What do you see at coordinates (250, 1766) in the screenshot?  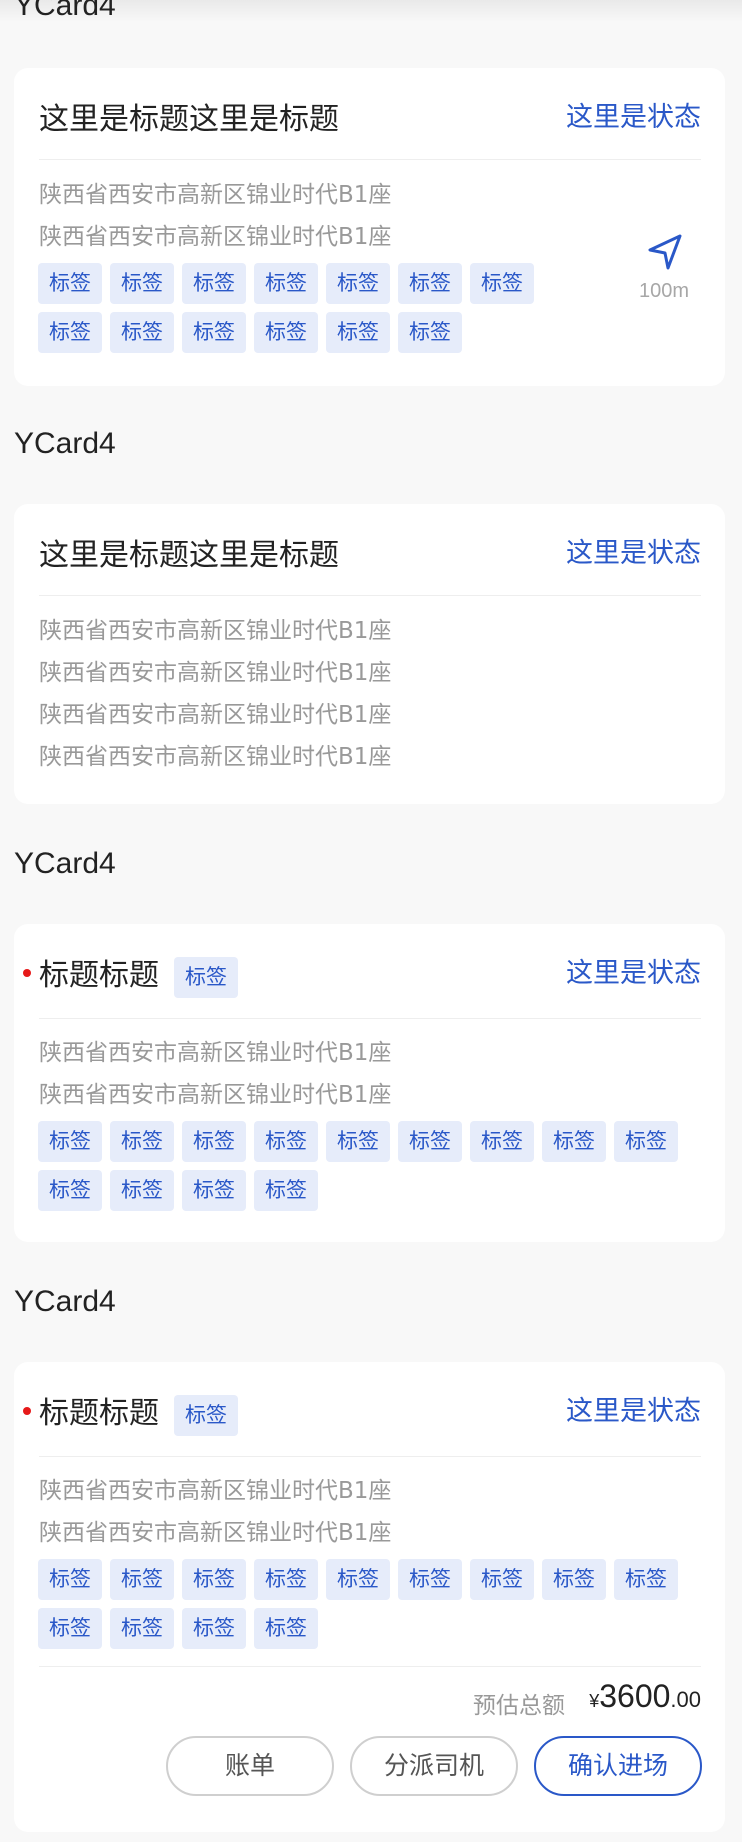 I see `bill-button: 账单` at bounding box center [250, 1766].